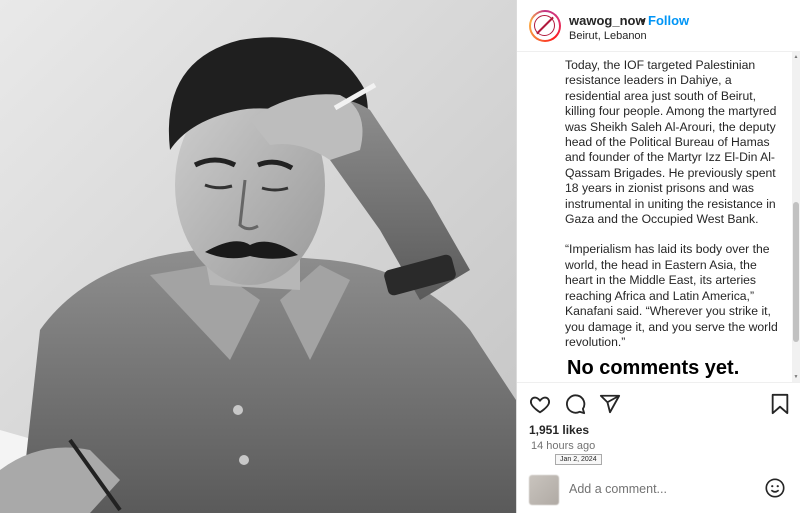 Image resolution: width=800 pixels, height=513 pixels. I want to click on comment-input, so click(659, 489).